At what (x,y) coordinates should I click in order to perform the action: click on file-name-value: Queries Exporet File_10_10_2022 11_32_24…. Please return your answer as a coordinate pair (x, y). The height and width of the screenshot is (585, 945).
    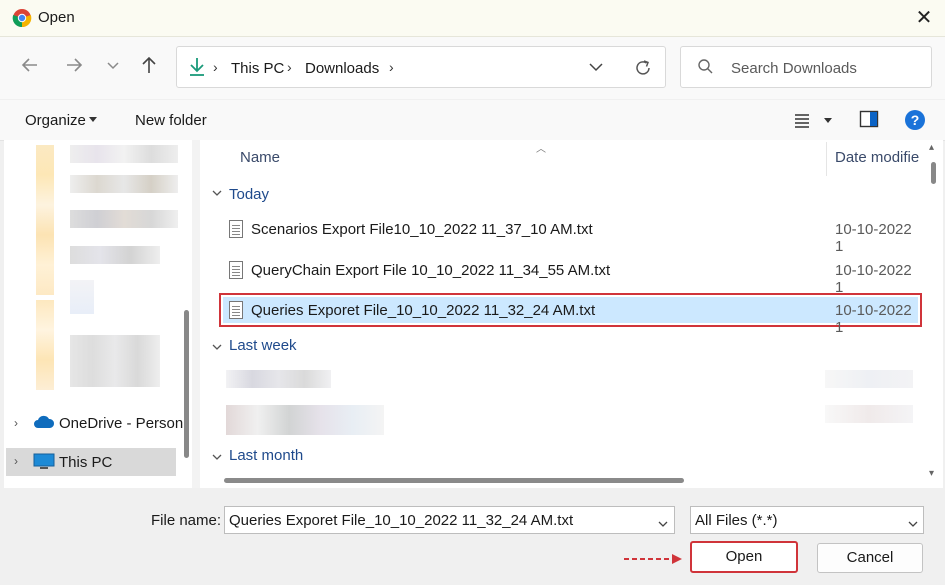
    Looking at the image, I should click on (401, 520).